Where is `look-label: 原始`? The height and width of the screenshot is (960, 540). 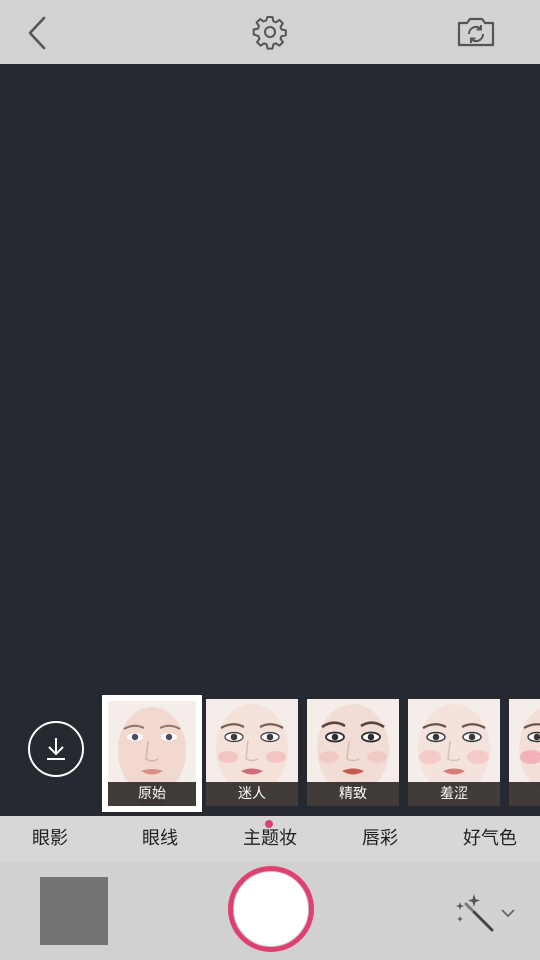
look-label: 原始 is located at coordinates (152, 794).